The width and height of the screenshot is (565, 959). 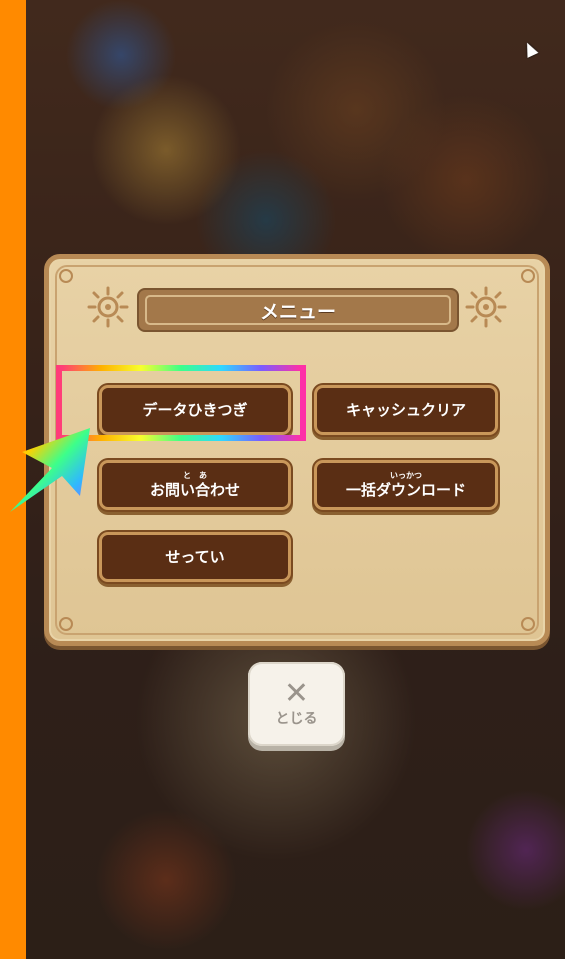 What do you see at coordinates (50, 470) in the screenshot?
I see `pointer-arrow-icon` at bounding box center [50, 470].